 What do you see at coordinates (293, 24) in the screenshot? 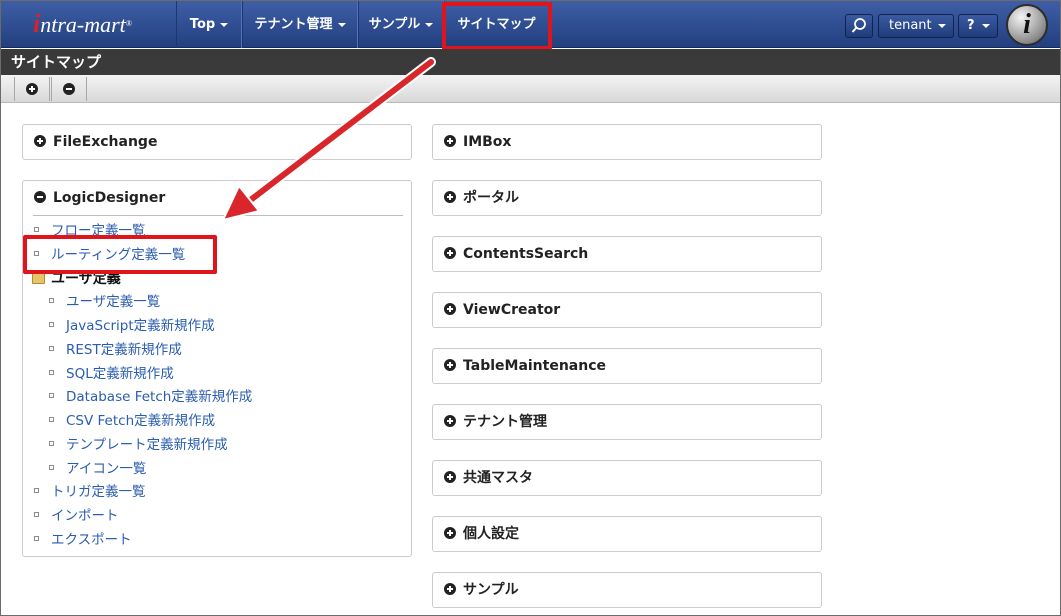
I see `nav-menu-tenant-label: テナント管理` at bounding box center [293, 24].